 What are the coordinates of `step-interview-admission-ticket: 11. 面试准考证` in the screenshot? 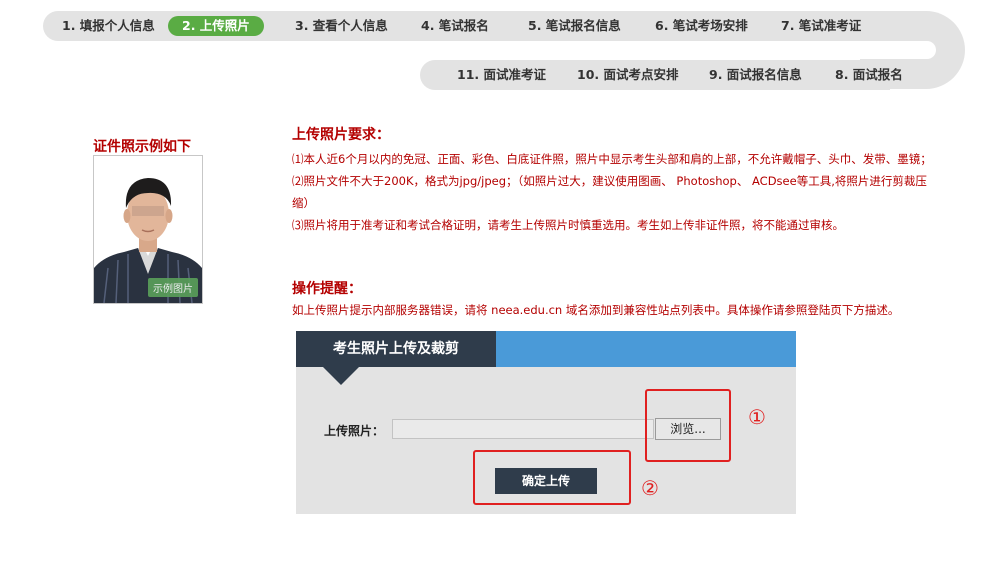 It's located at (501, 75).